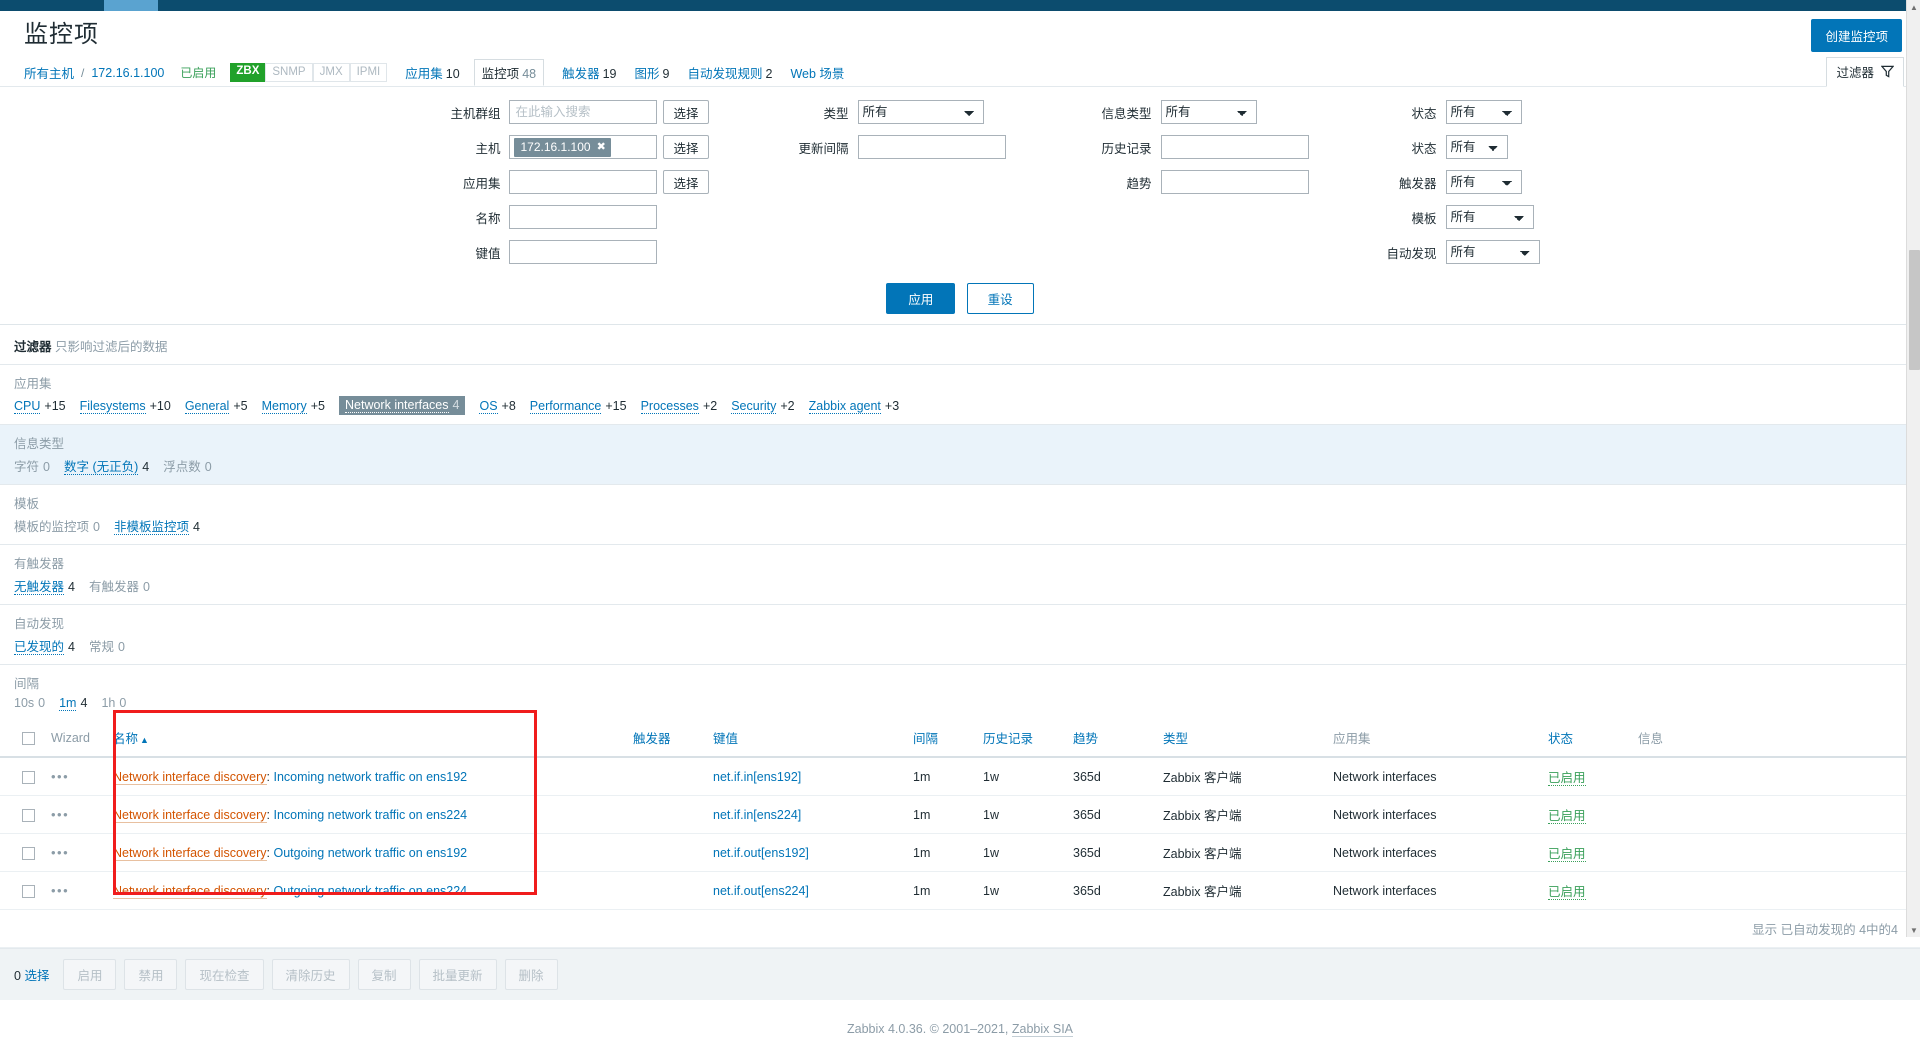  I want to click on host-group-input, so click(583, 112).